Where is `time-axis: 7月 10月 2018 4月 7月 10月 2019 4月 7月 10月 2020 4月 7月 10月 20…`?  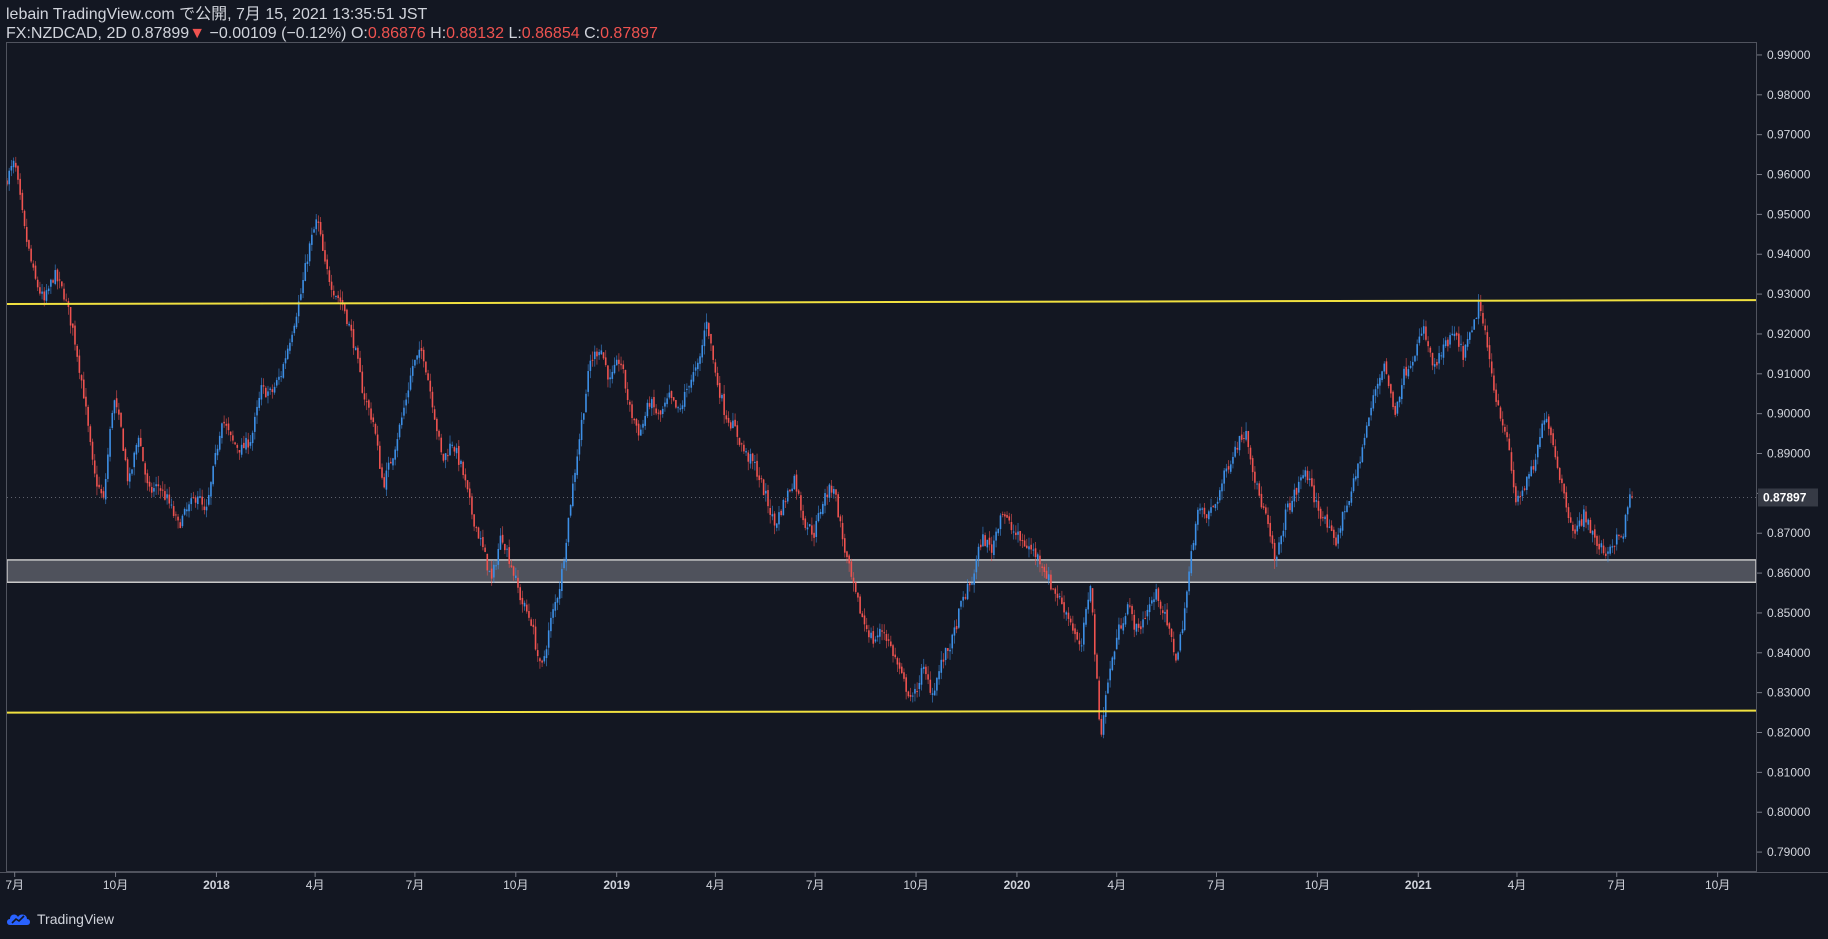 time-axis: 7月 10月 2018 4月 7月 10月 2019 4月 7月 10月 2020 4月 7月 10月 20… is located at coordinates (867, 882).